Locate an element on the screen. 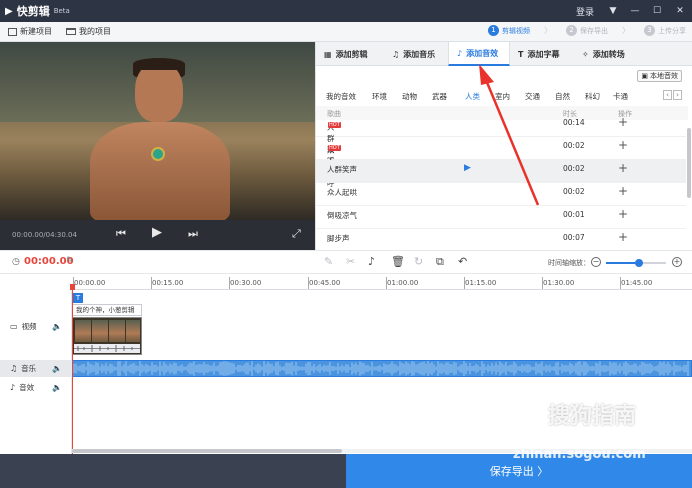 The width and height of the screenshot is (692, 488). asset-tabs: ▦ 添加剪辑 ♫ 添加音乐 ♪ 添加音效 T 添加字幕 ✧ 添加转场 is located at coordinates (504, 54).